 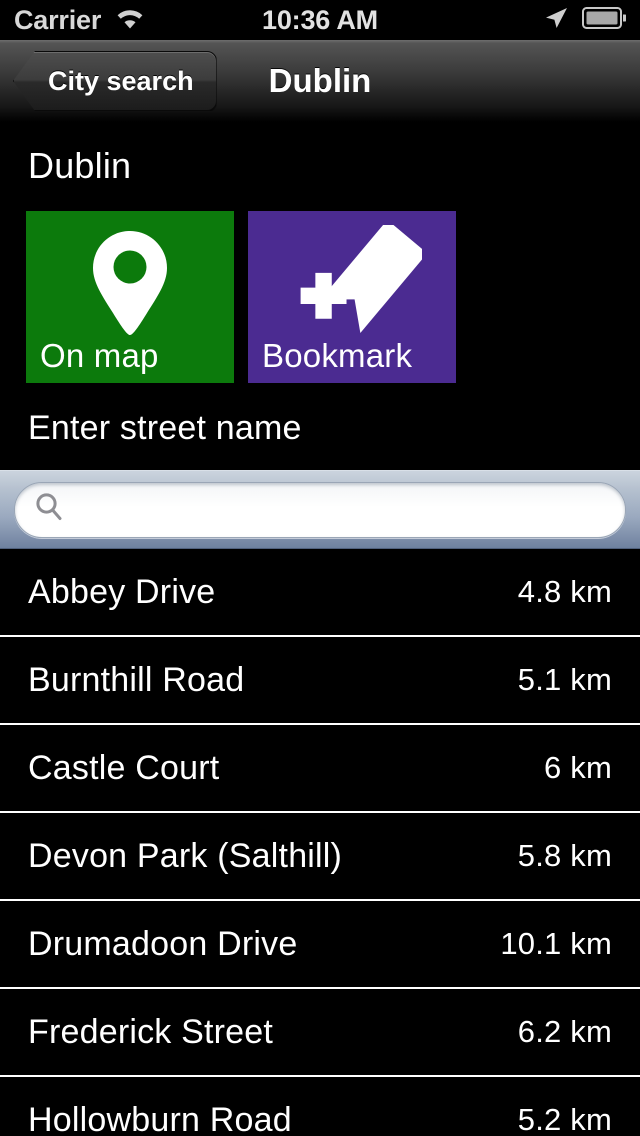 What do you see at coordinates (49, 509) in the screenshot?
I see `search-icon` at bounding box center [49, 509].